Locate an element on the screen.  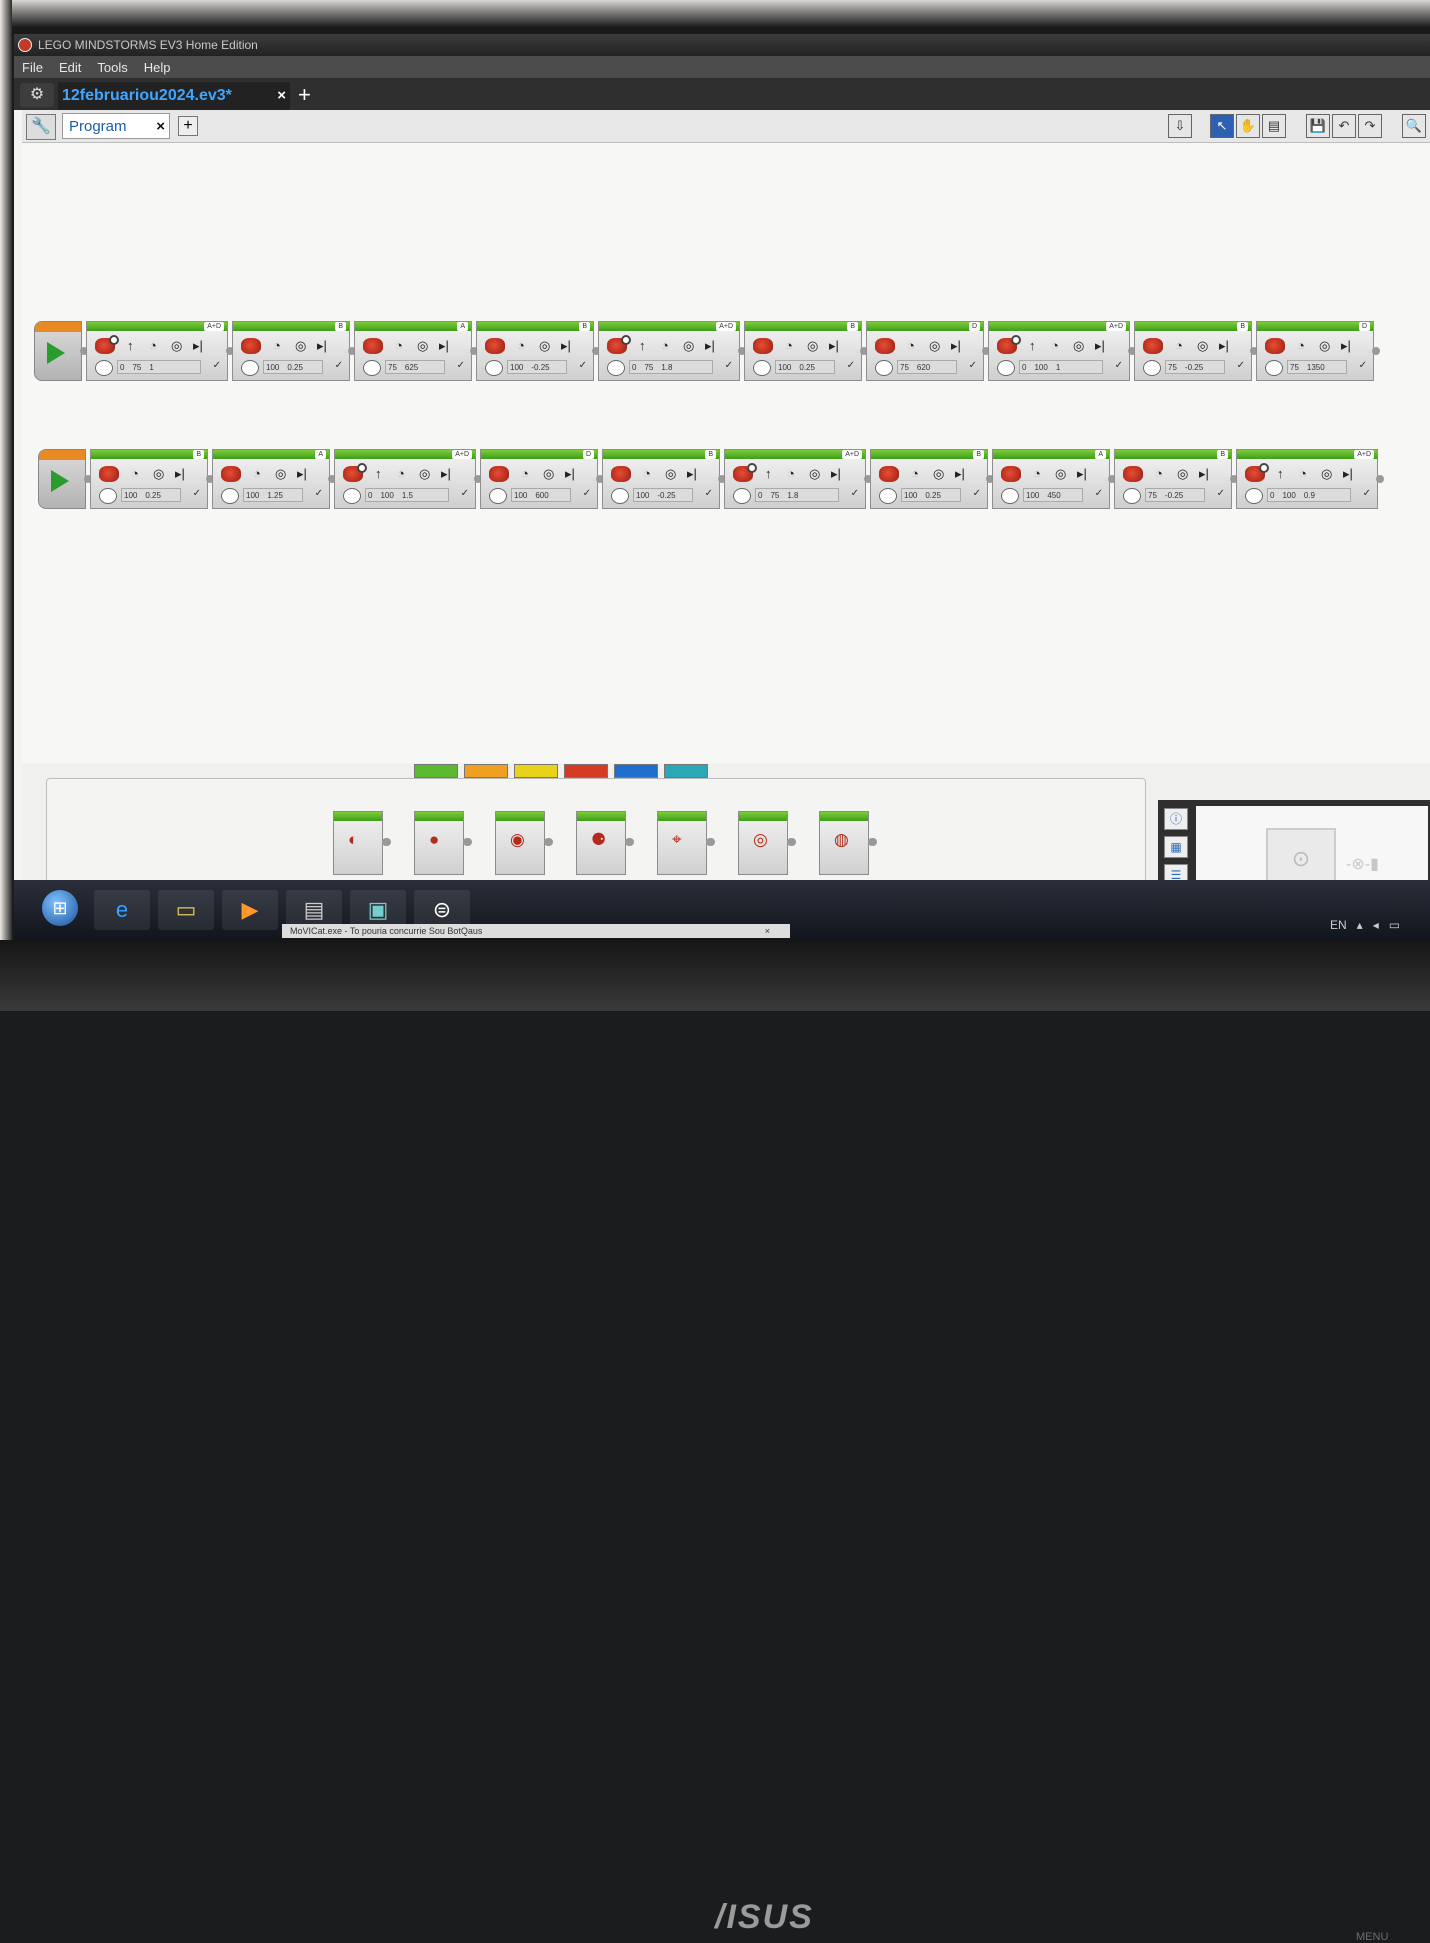
motor-block: A ◔ ◎ ▸| 100 1.25 ✓ is located at coordinates (271, 479).